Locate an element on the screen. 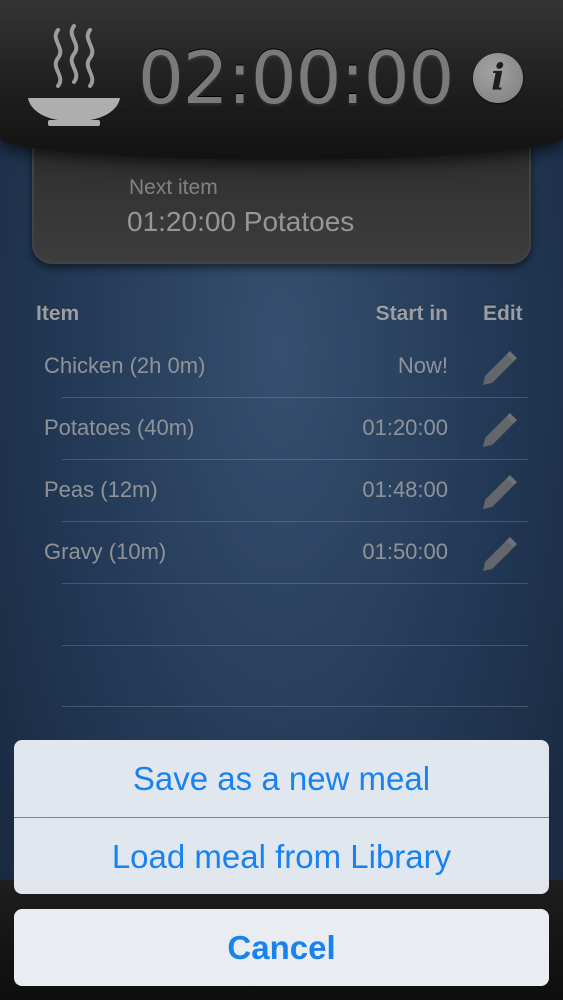  load-meal-from-library-button: Load meal from Library is located at coordinates (281, 856).